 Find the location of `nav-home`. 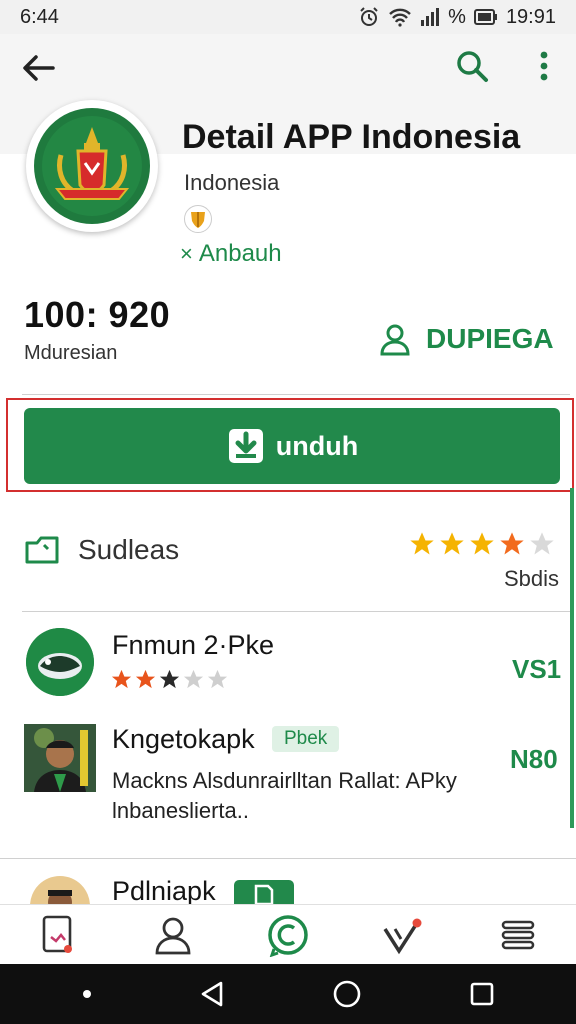

nav-home is located at coordinates (288, 935).